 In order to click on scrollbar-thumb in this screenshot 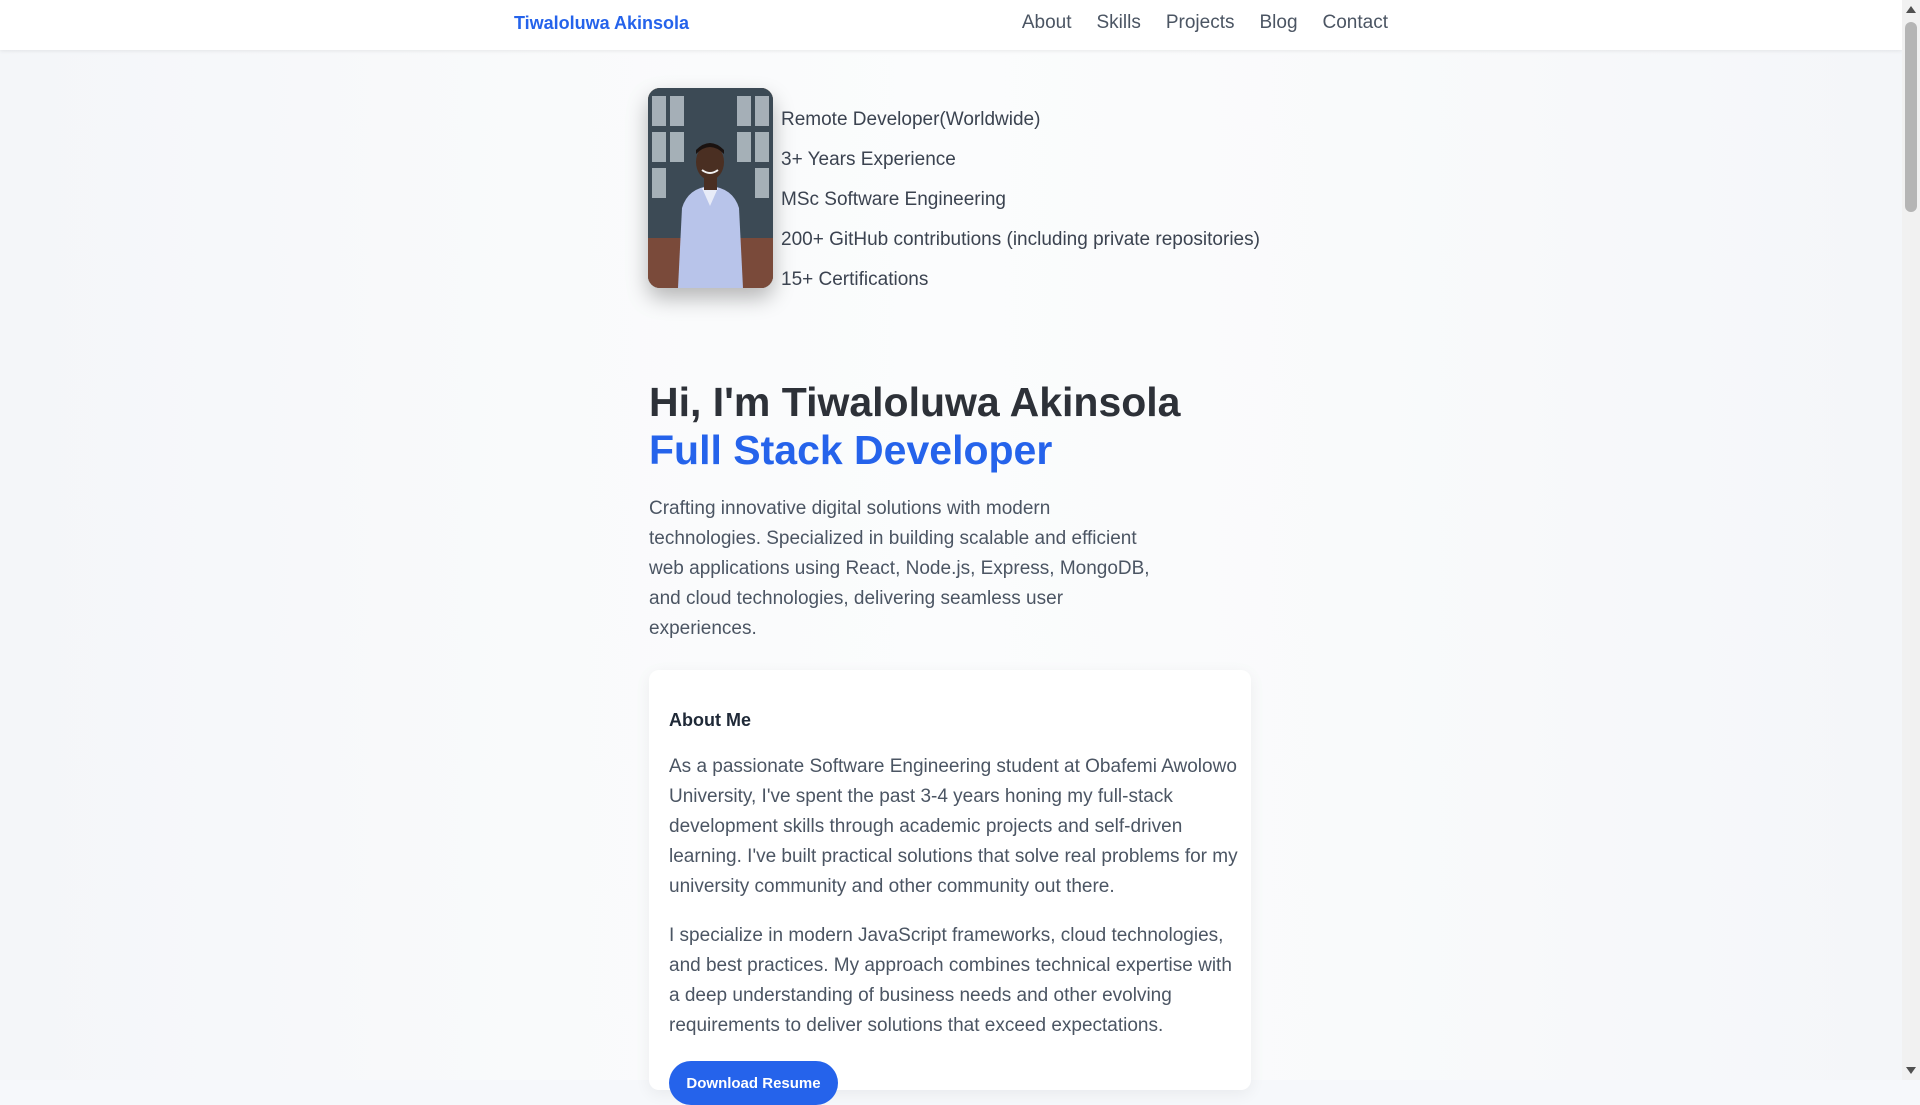, I will do `click(1911, 117)`.